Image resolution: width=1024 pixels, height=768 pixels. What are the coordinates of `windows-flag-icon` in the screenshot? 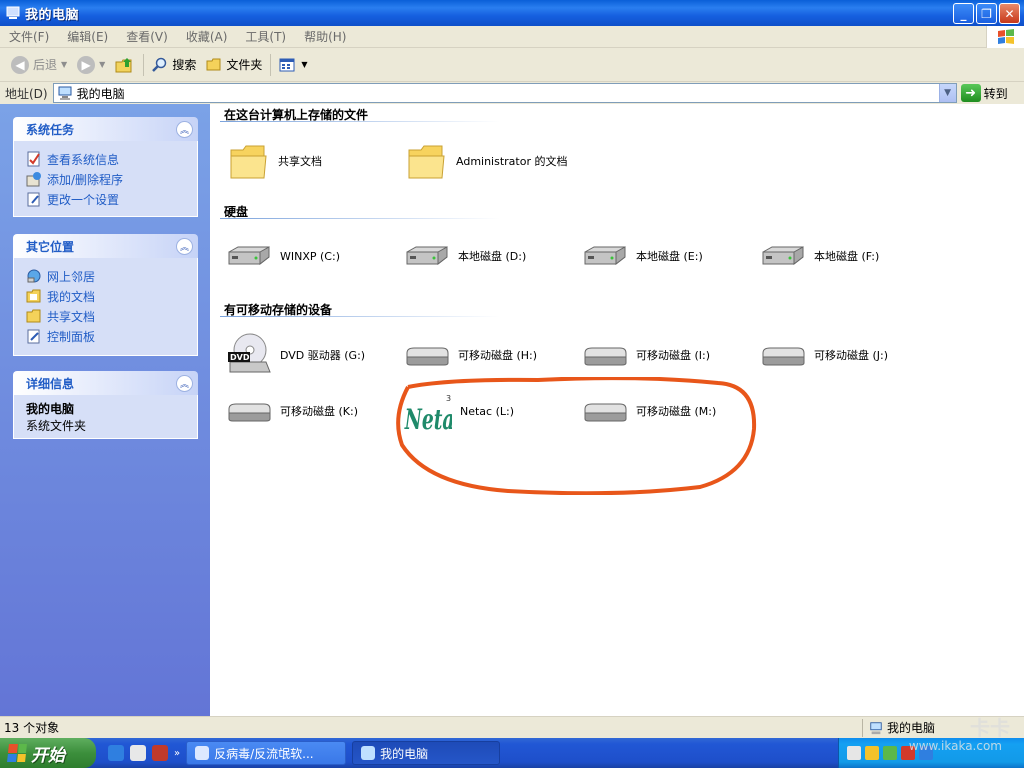 It's located at (17, 753).